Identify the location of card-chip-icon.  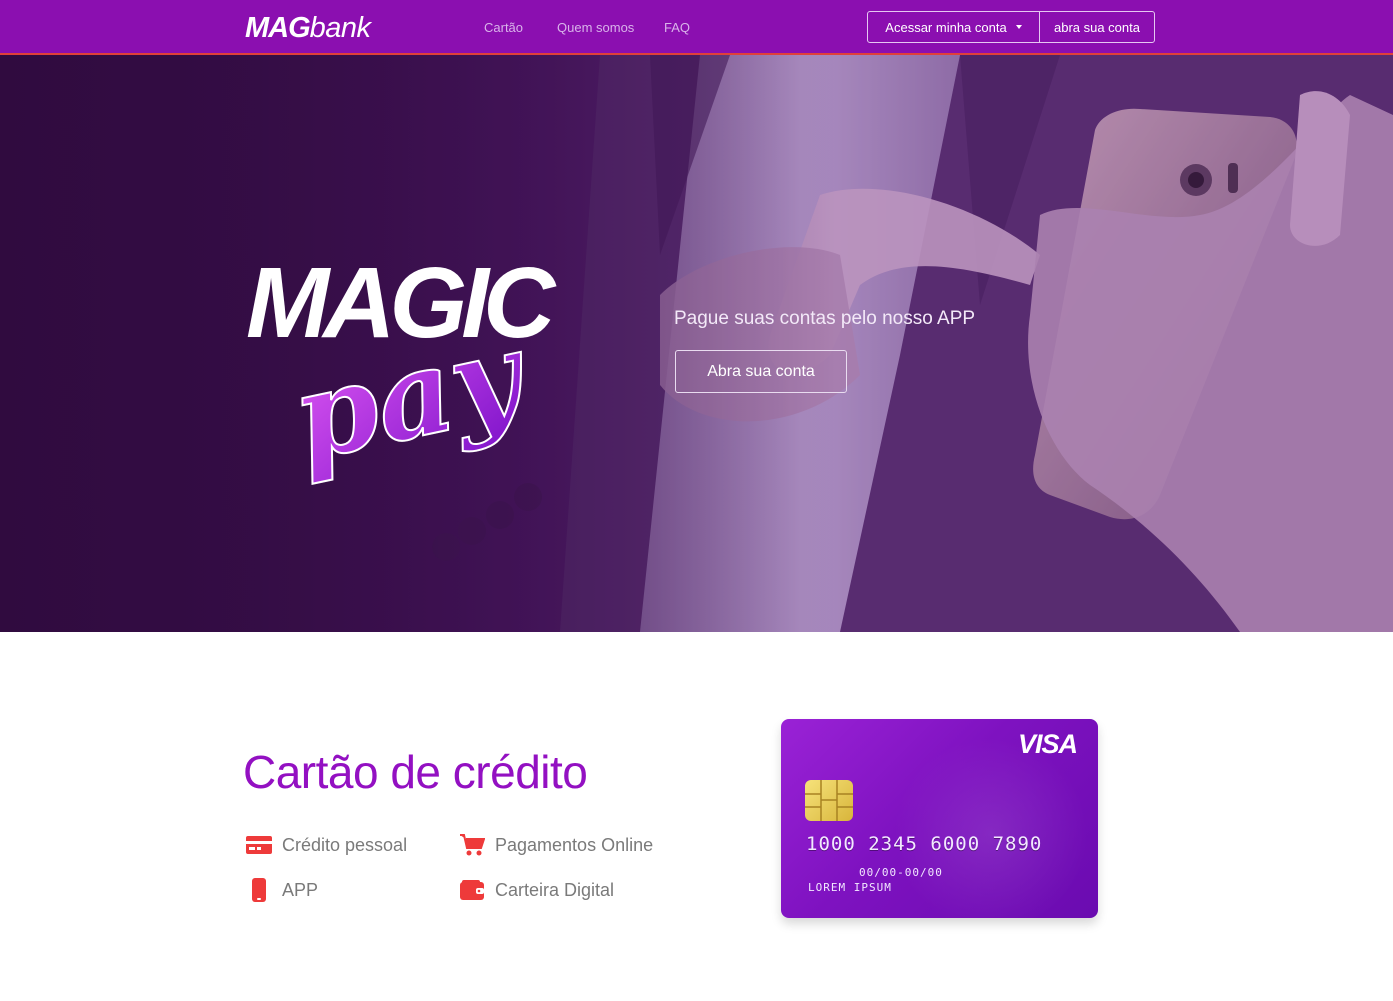
(829, 800).